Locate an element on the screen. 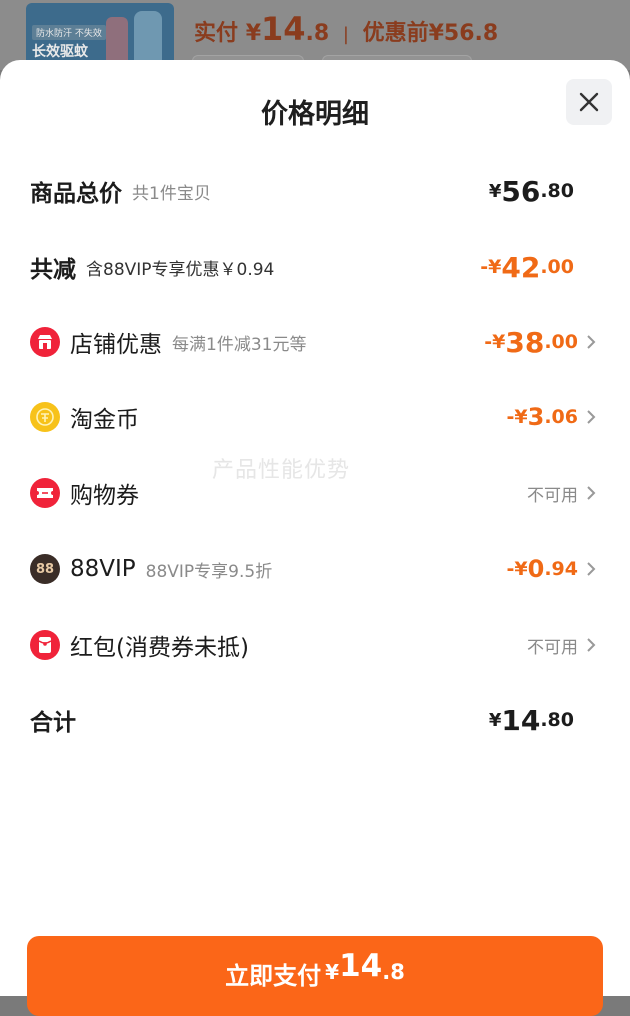  paid-prefix: 实付 is located at coordinates (216, 33).